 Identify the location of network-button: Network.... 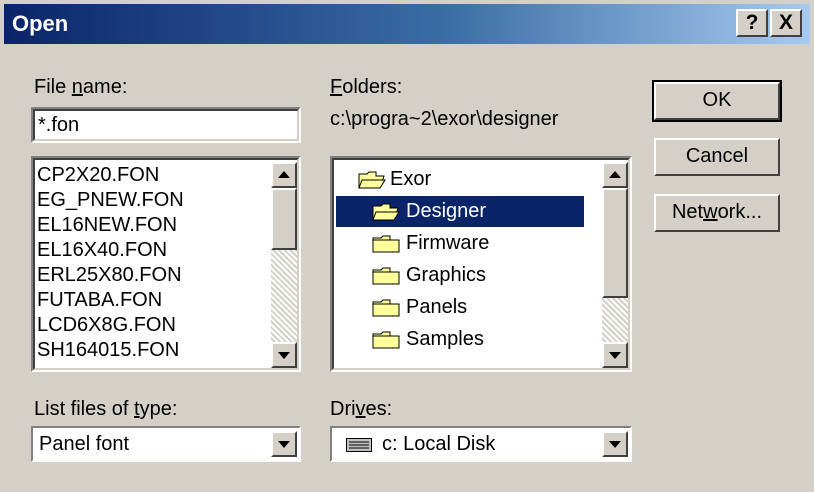
(717, 213).